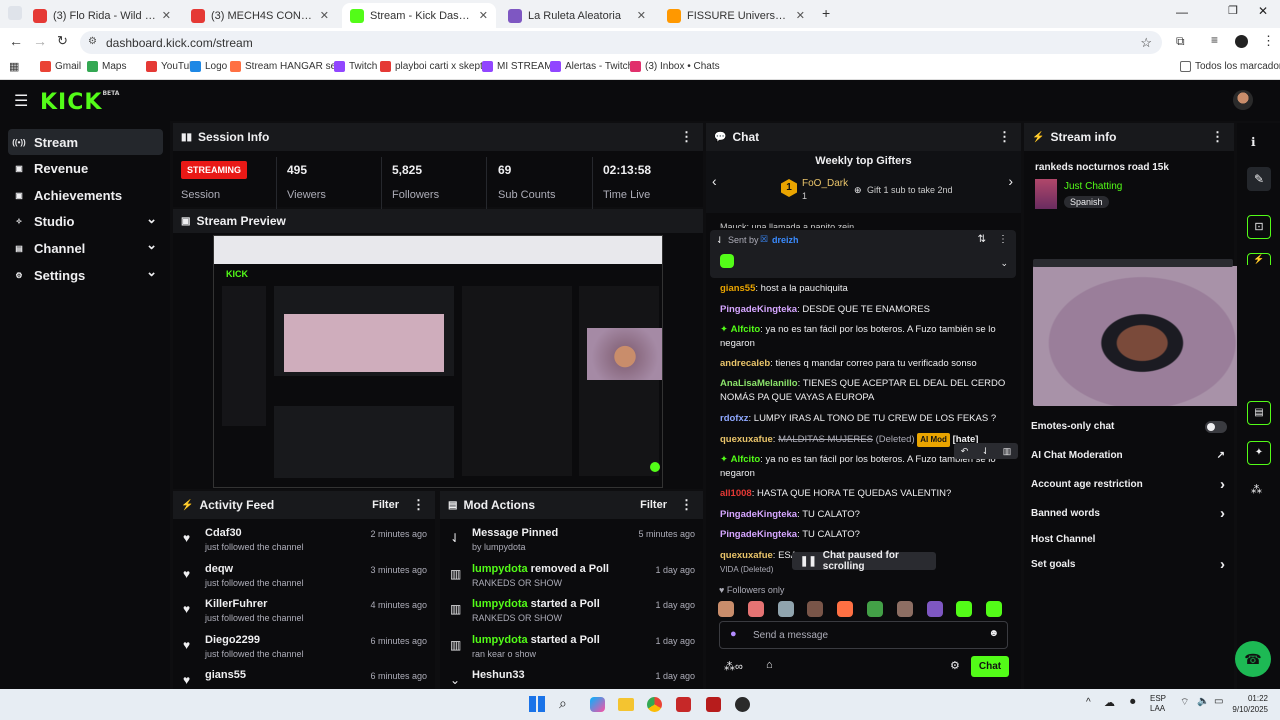  I want to click on activity-user: Diego2299, so click(232, 640).